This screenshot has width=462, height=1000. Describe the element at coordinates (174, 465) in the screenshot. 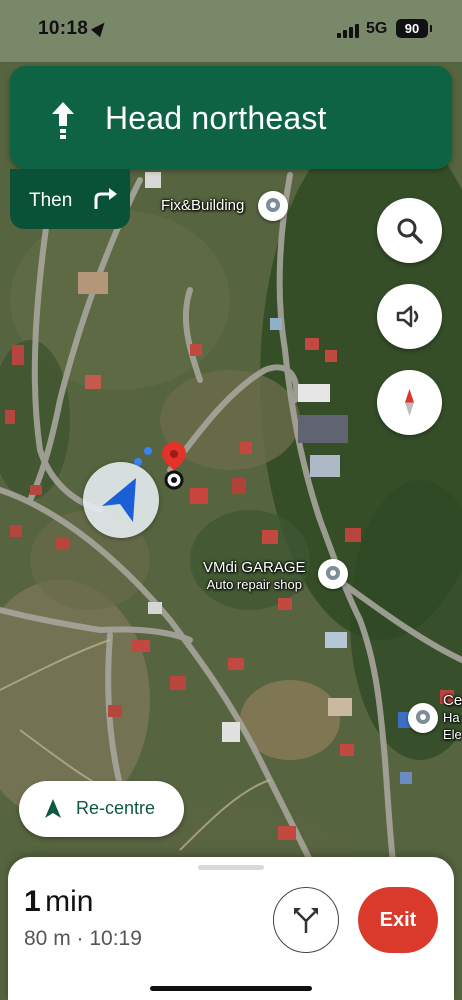

I see `destination-pin-icon` at that location.